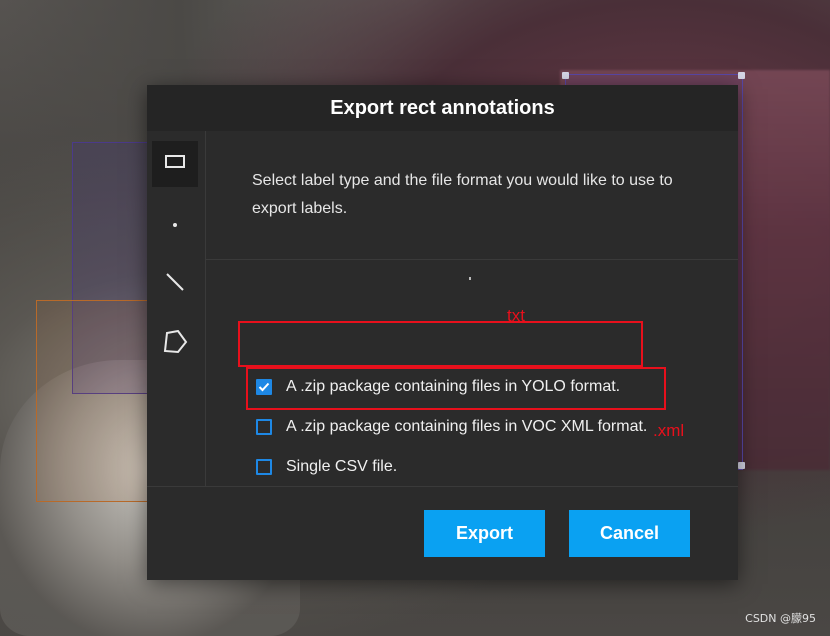 The image size is (830, 636). What do you see at coordinates (264, 467) in the screenshot?
I see `csv-checkbox` at bounding box center [264, 467].